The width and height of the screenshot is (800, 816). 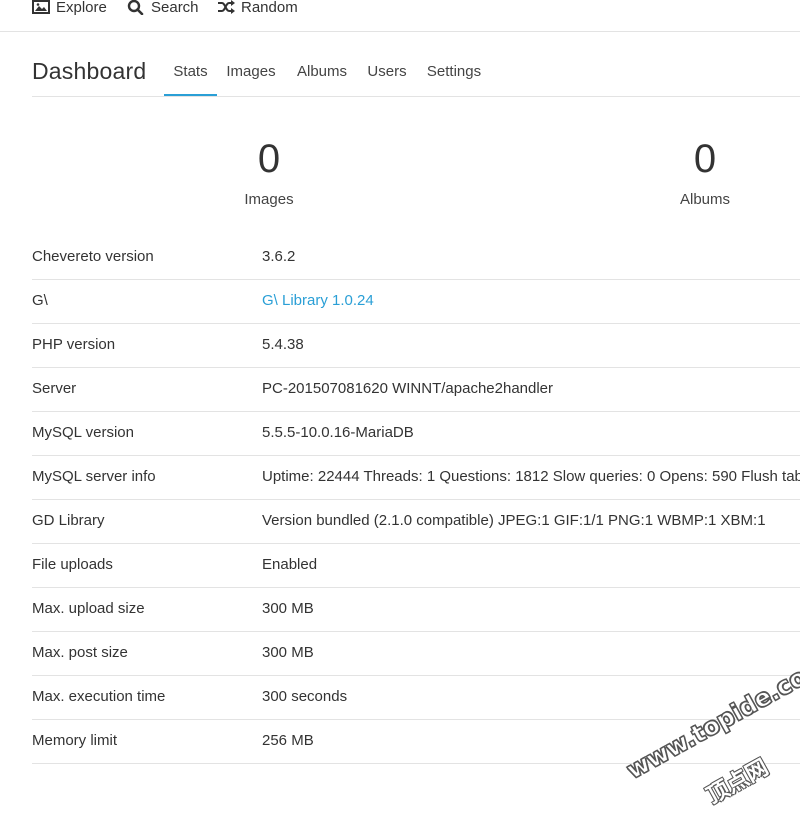 What do you see at coordinates (251, 70) in the screenshot?
I see `tab-images: Images` at bounding box center [251, 70].